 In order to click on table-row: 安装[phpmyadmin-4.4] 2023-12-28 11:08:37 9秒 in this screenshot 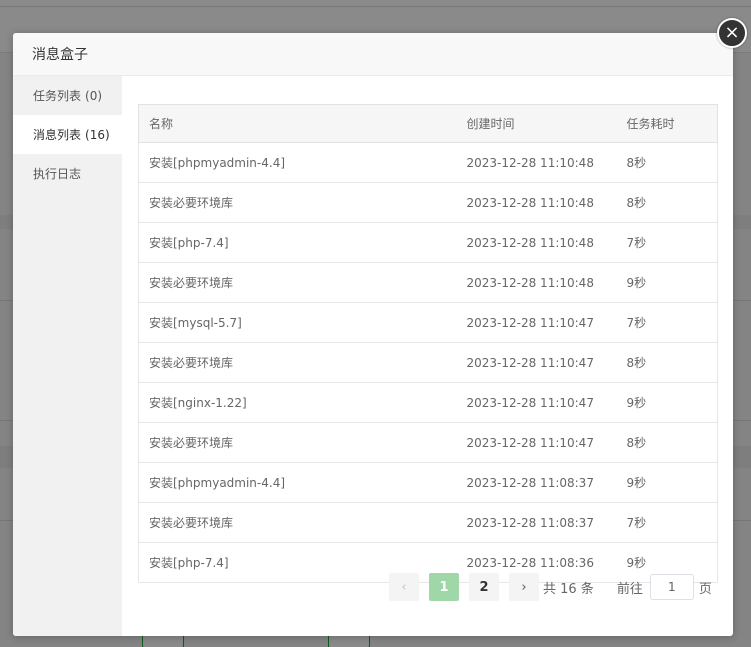, I will do `click(428, 482)`.